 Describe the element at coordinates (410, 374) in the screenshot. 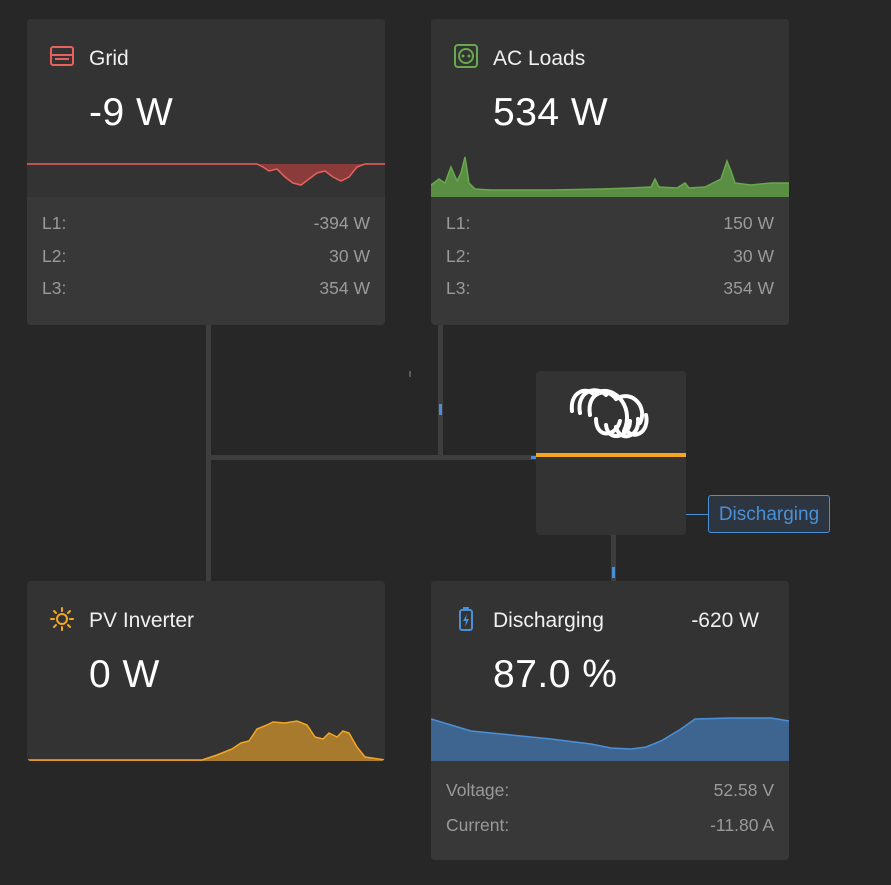

I see `wire-marker` at that location.